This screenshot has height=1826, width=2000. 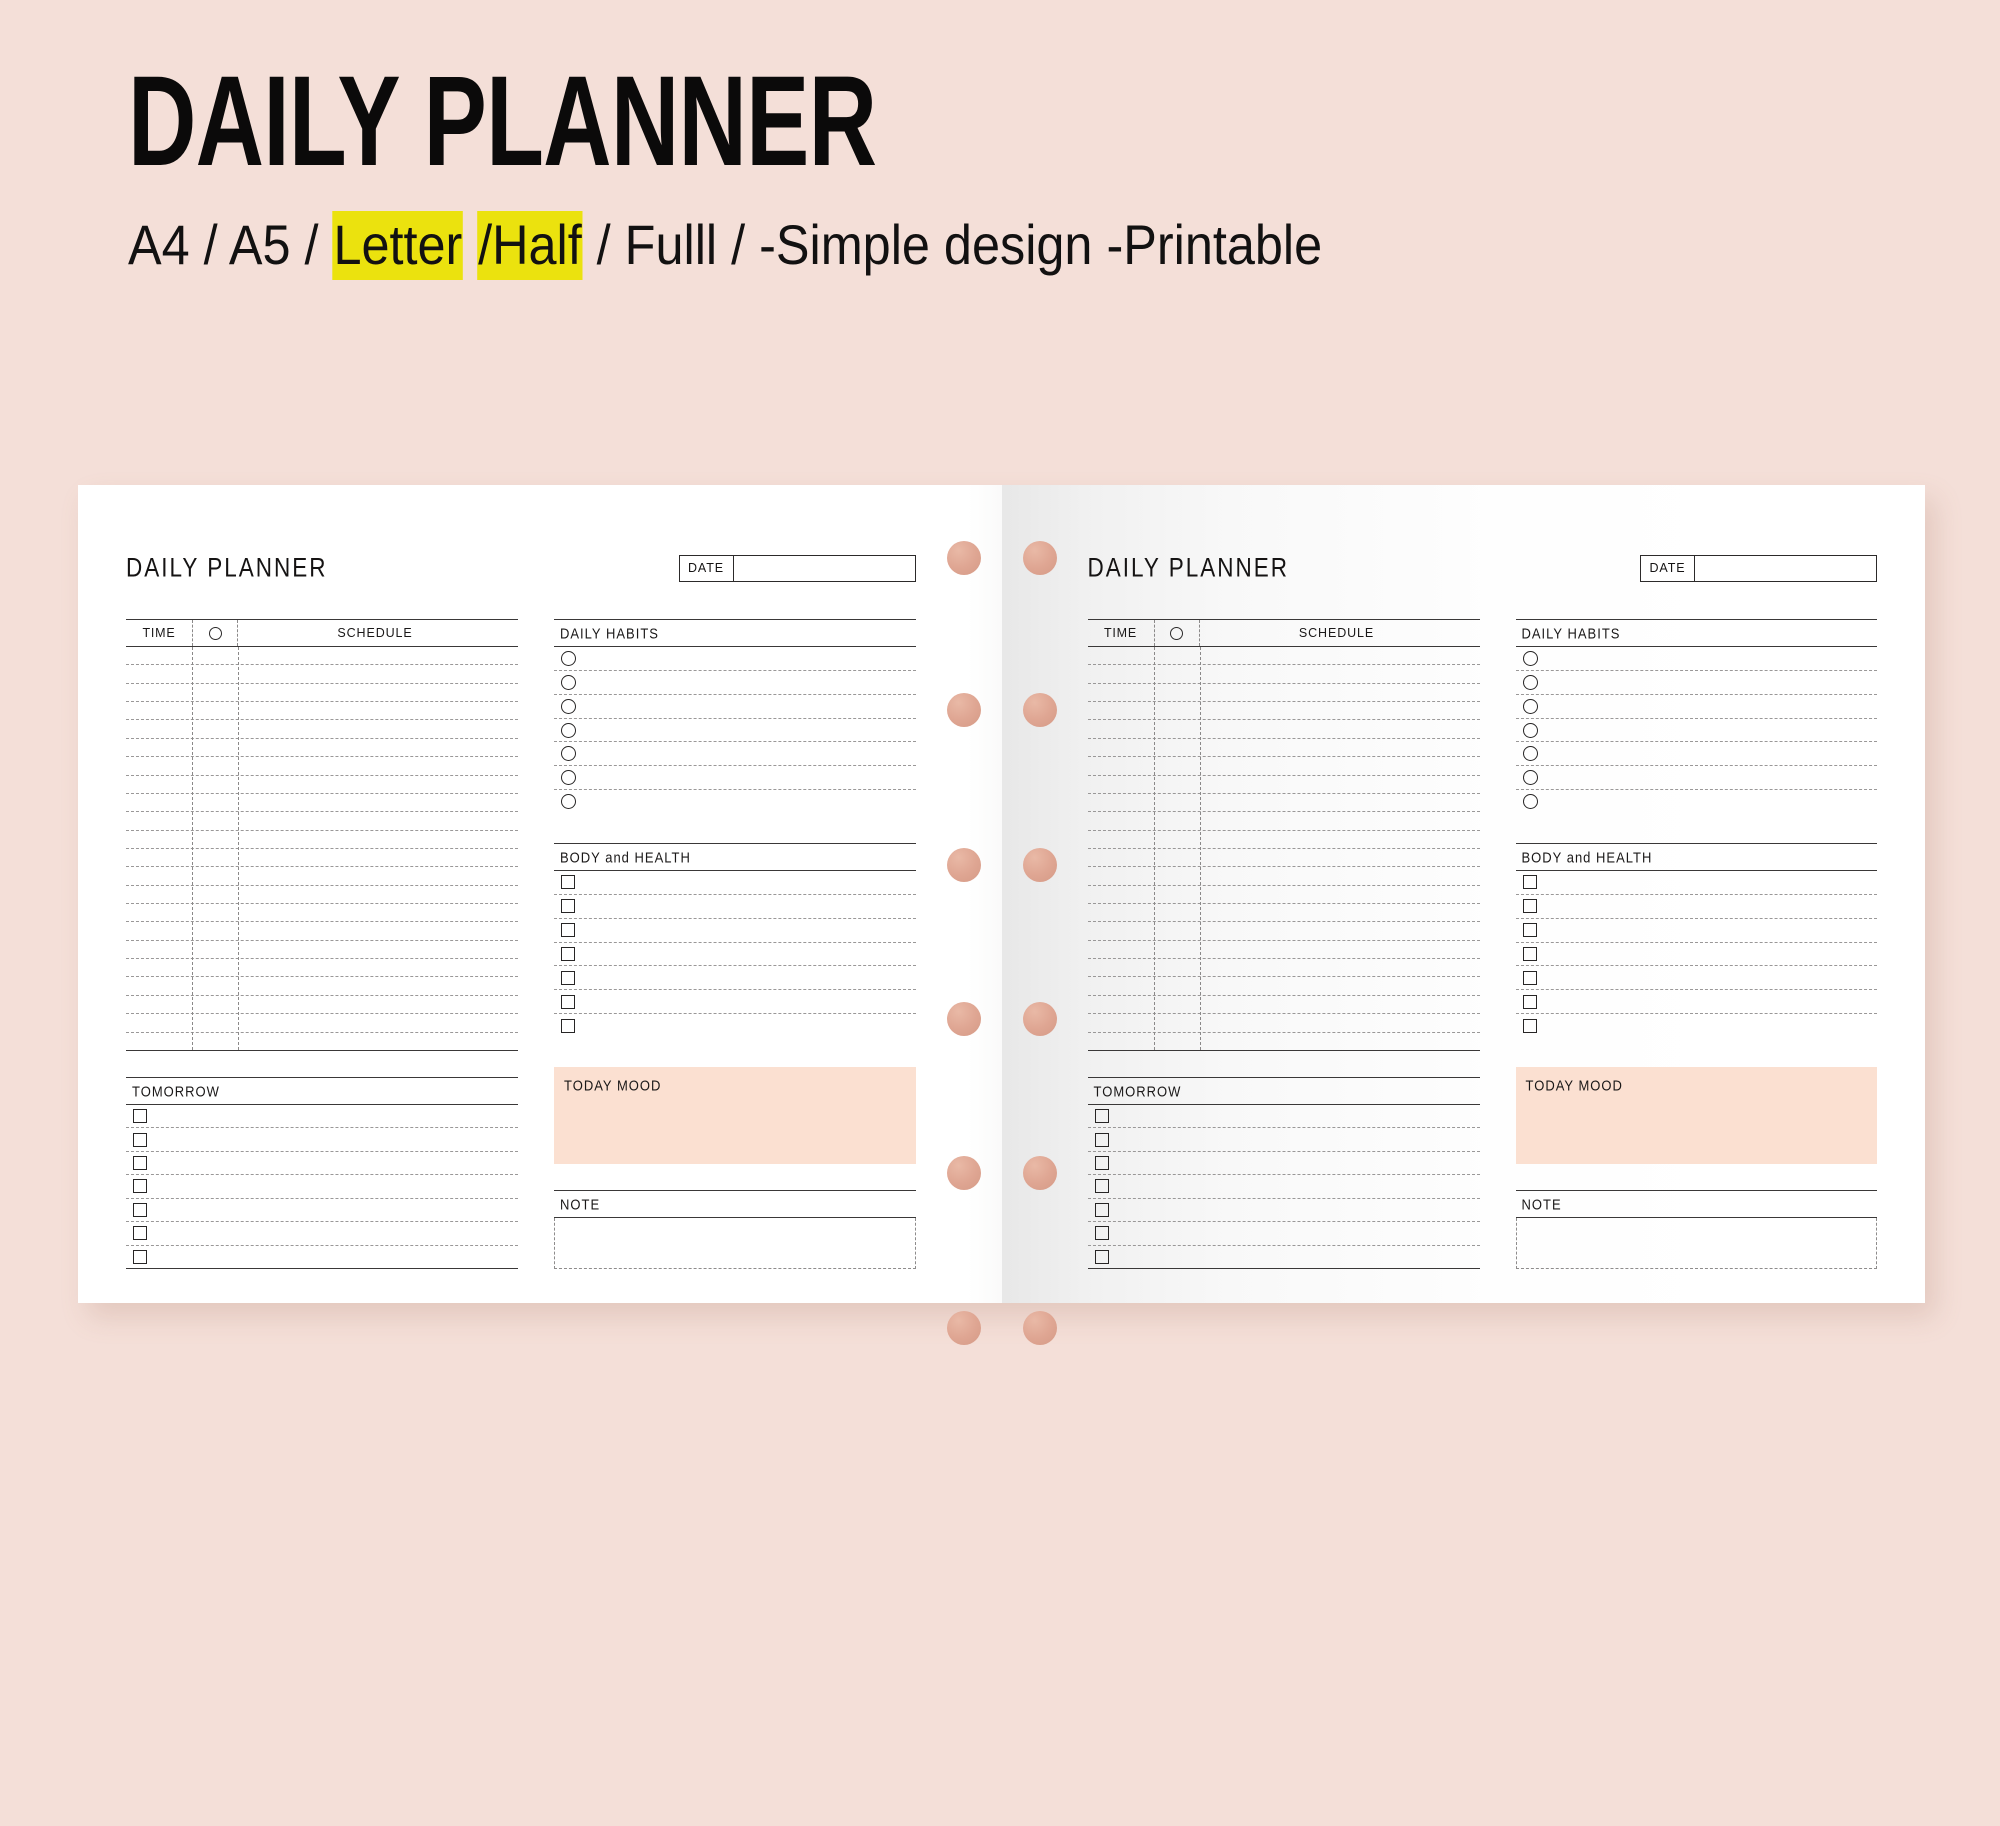 I want to click on schedule-table-body, so click(x=322, y=849).